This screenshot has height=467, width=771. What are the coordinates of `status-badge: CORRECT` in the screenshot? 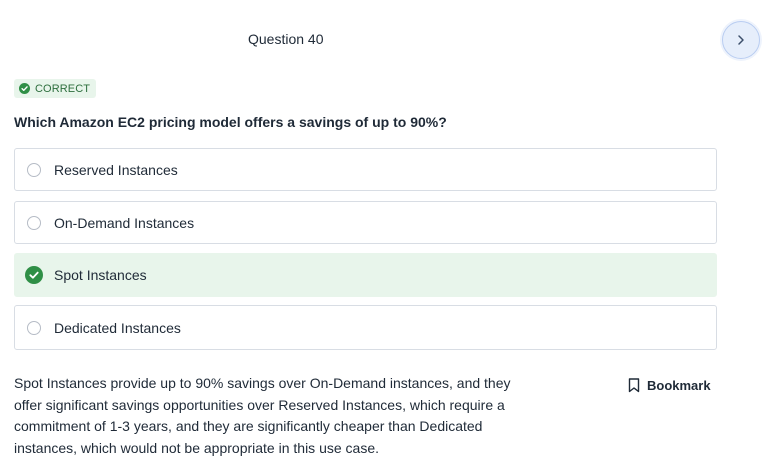 It's located at (55, 88).